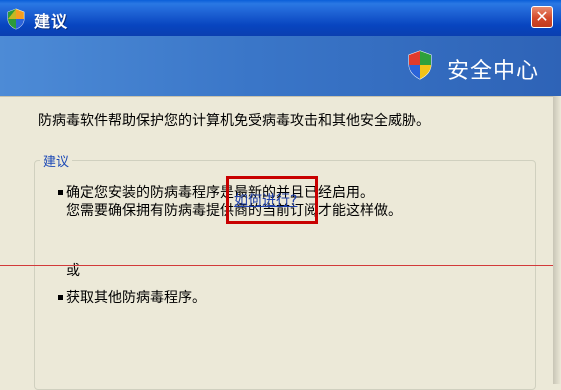 The image size is (561, 390). What do you see at coordinates (272, 200) in the screenshot?
I see `highlight-box` at bounding box center [272, 200].